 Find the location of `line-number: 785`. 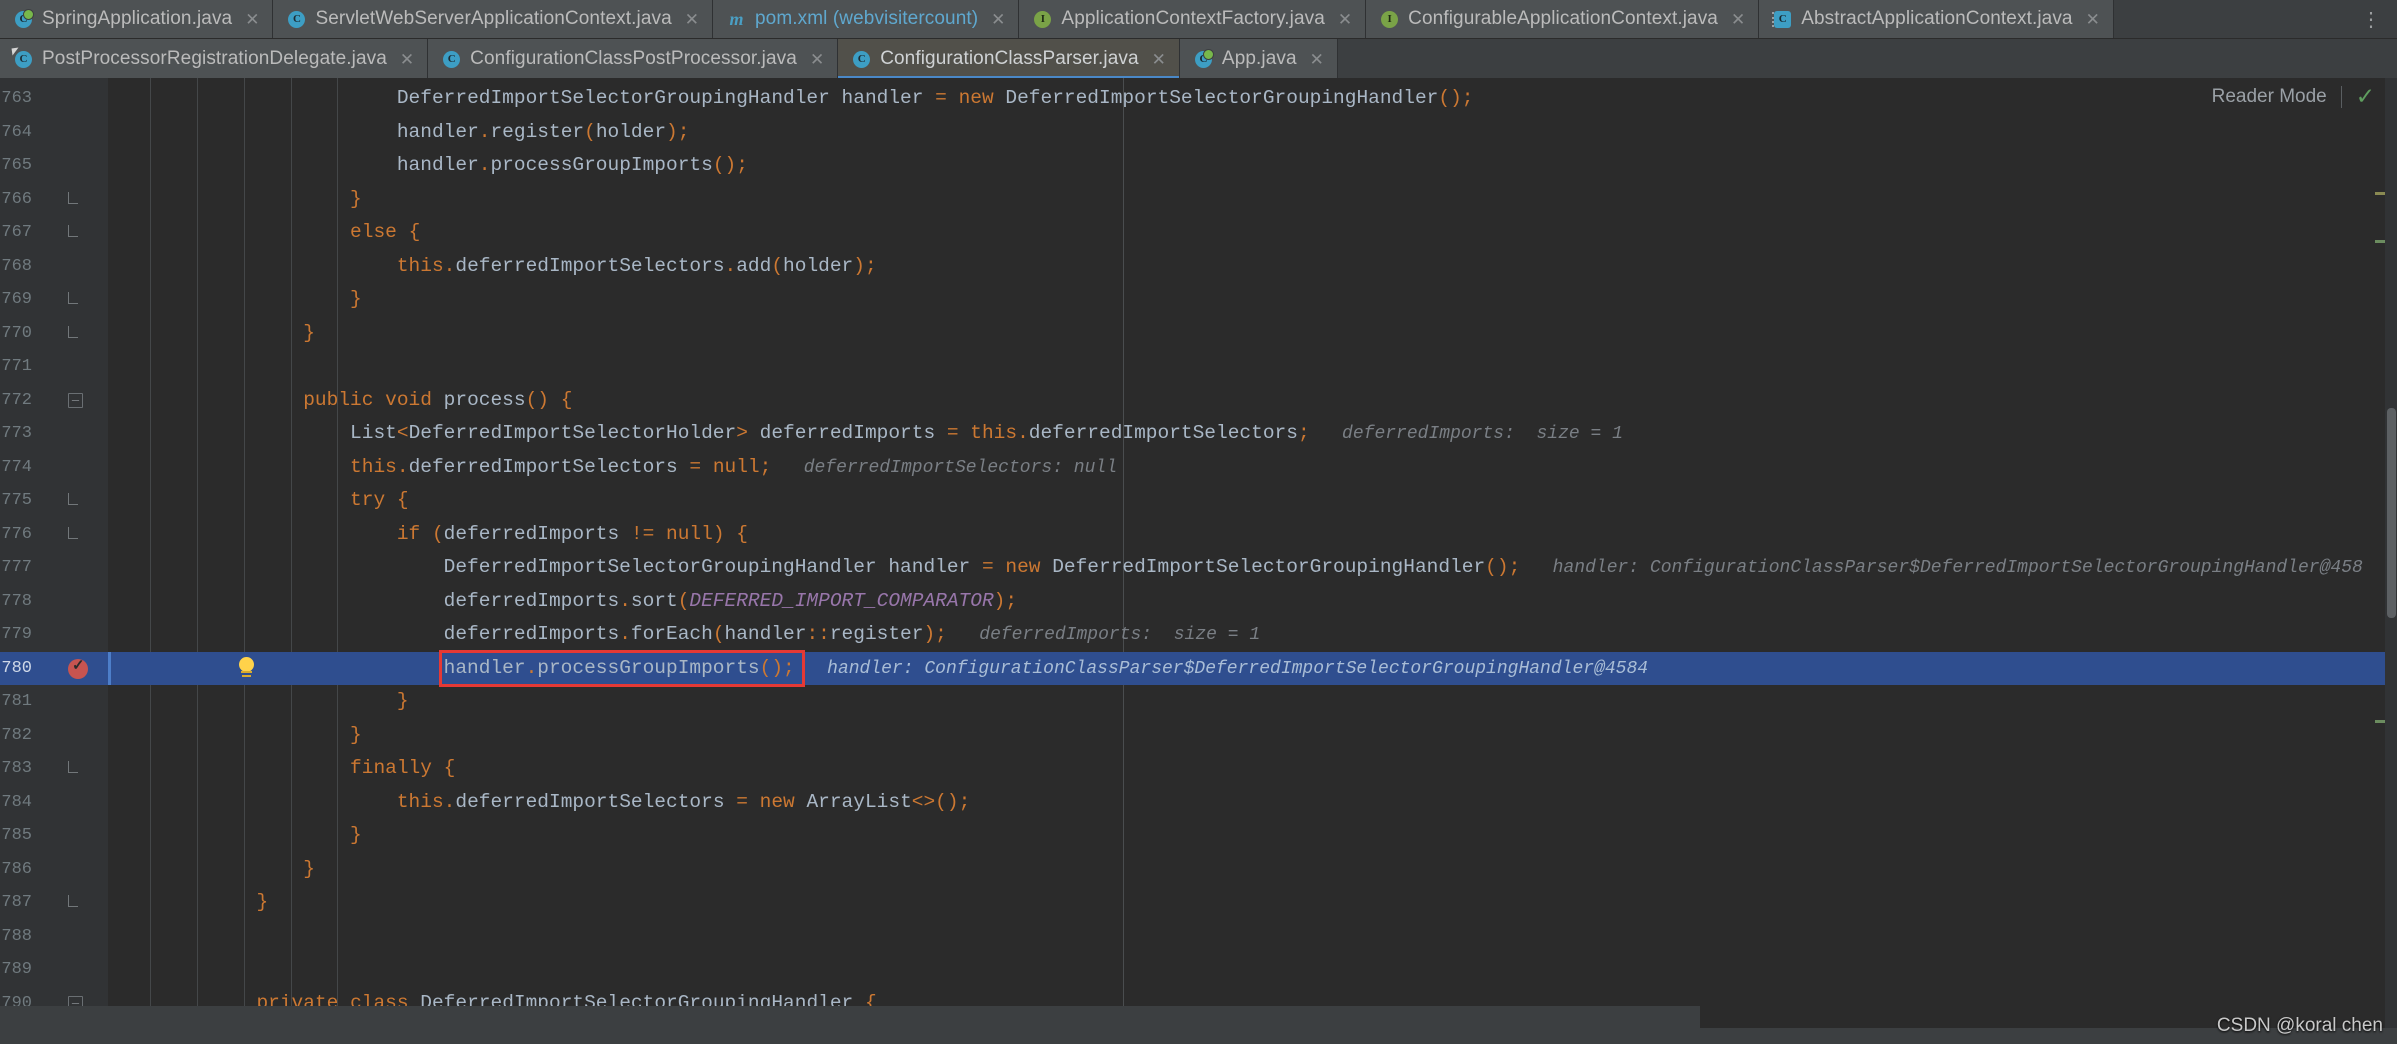

line-number: 785 is located at coordinates (16, 835).